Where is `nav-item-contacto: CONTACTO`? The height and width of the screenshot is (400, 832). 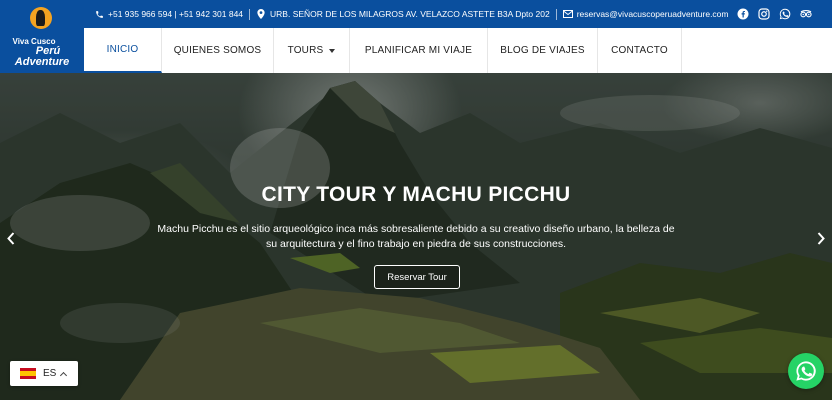
nav-item-contacto: CONTACTO is located at coordinates (640, 50).